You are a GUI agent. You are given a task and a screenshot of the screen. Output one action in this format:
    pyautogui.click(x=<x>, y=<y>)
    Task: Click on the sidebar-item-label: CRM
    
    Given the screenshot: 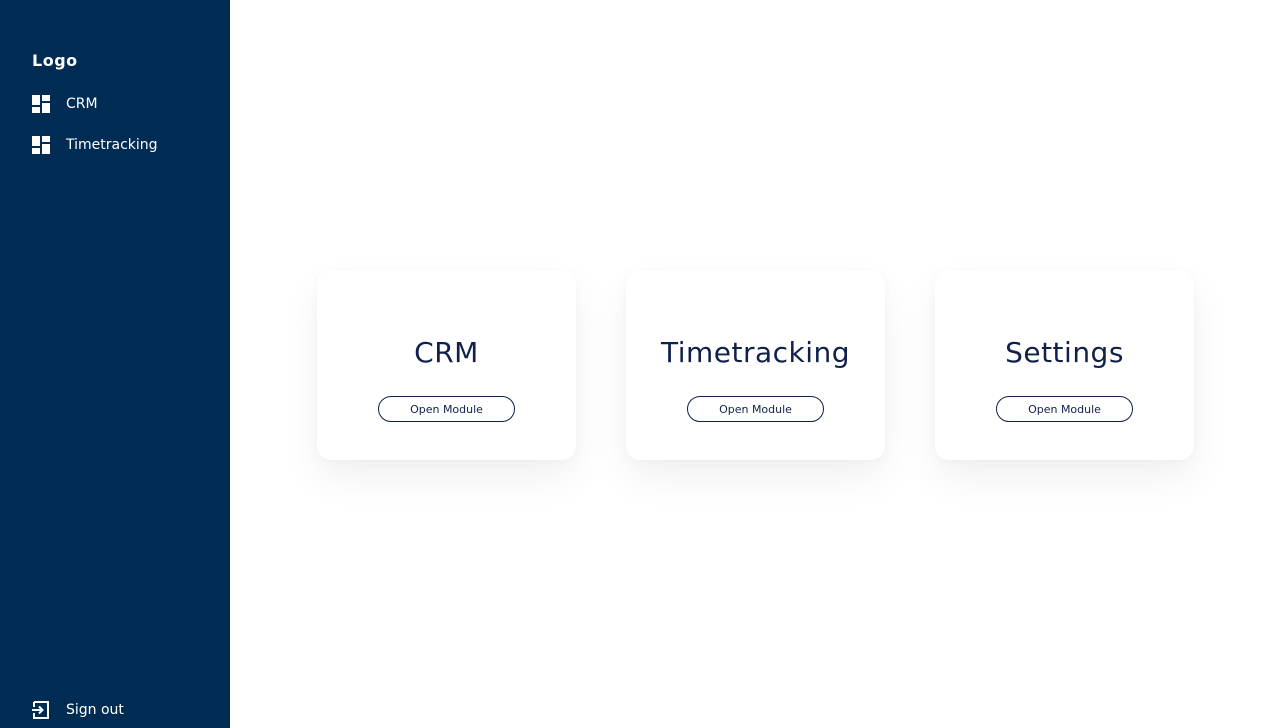 What is the action you would take?
    pyautogui.click(x=82, y=104)
    